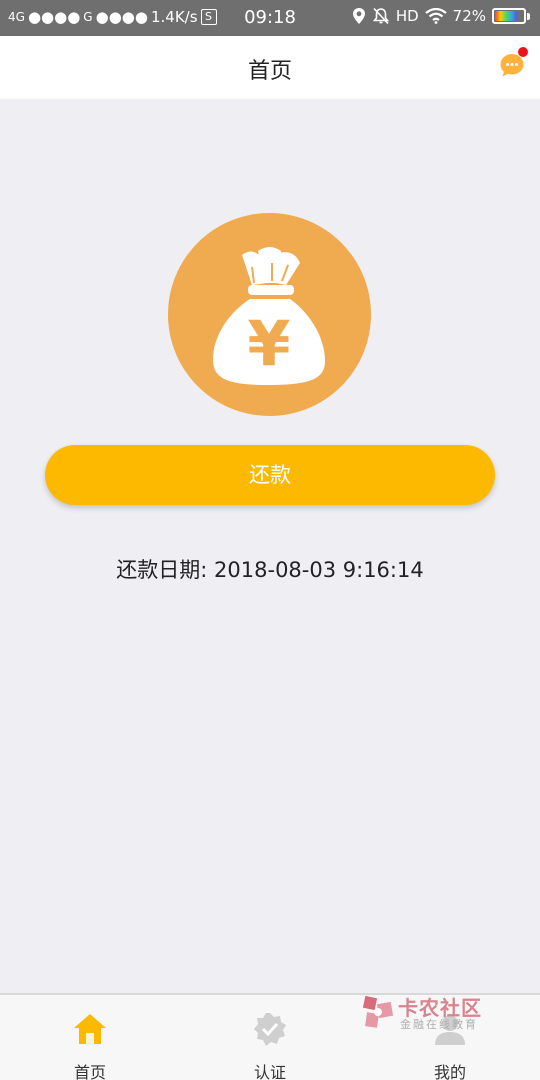 The width and height of the screenshot is (540, 1080). I want to click on app-header: 首页, so click(270, 67).